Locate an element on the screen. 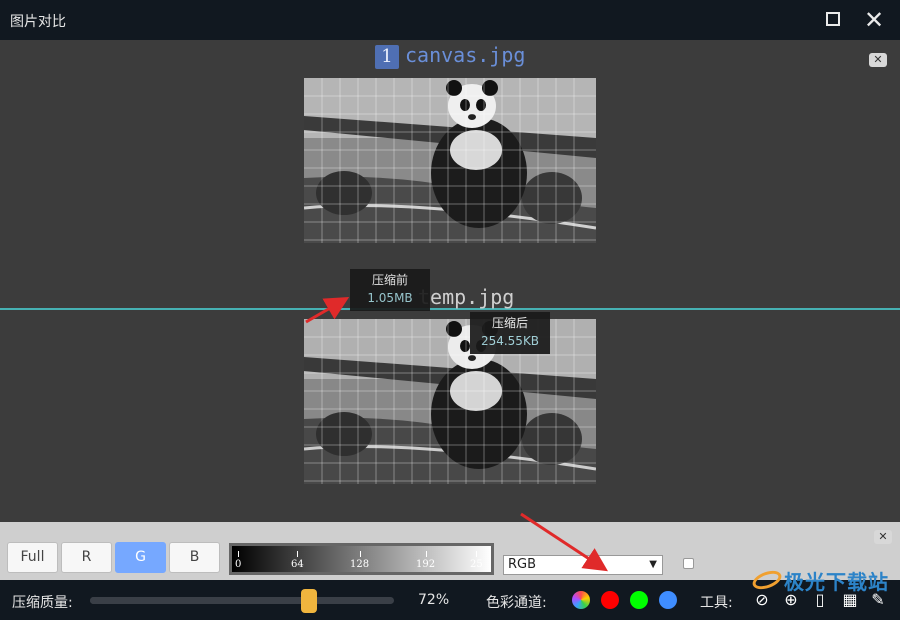 The width and height of the screenshot is (900, 620). option-checkbox is located at coordinates (688, 563).